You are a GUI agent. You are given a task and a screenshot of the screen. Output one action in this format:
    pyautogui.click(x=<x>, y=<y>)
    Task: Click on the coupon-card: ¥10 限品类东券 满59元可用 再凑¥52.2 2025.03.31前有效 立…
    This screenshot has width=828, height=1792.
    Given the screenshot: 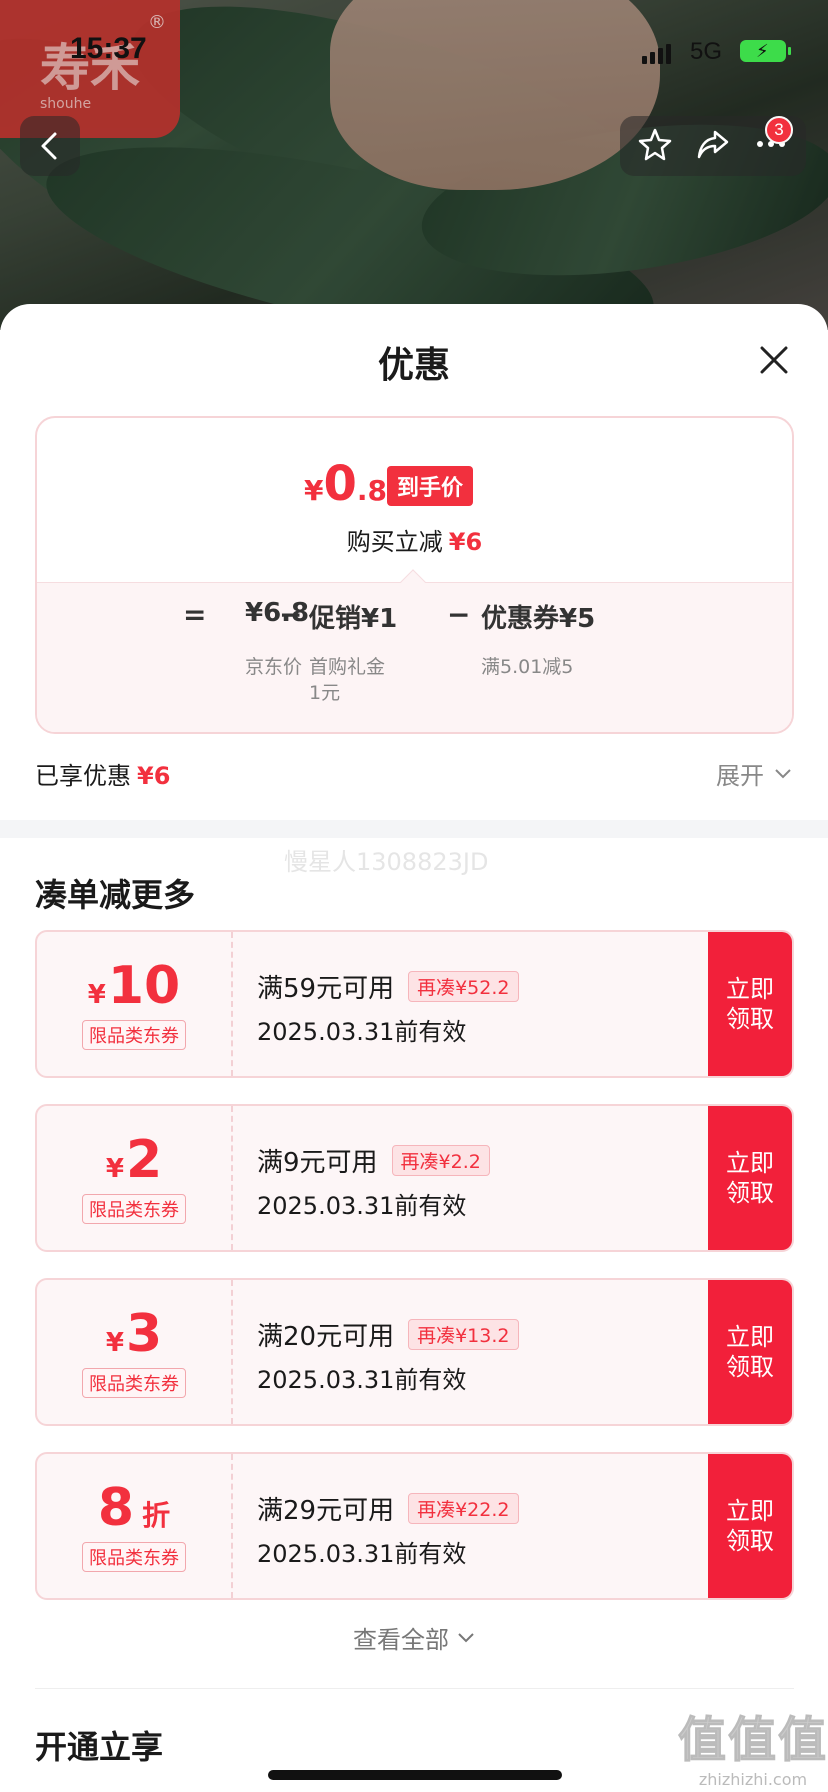 What is the action you would take?
    pyautogui.click(x=414, y=1004)
    